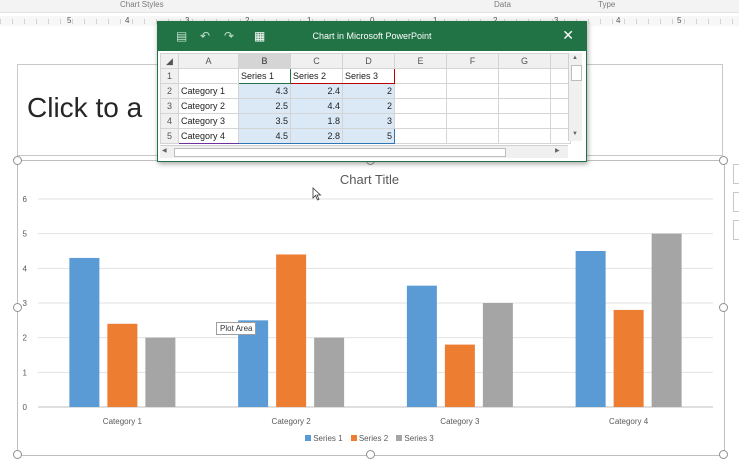  I want to click on cell: 2.5, so click(264, 106).